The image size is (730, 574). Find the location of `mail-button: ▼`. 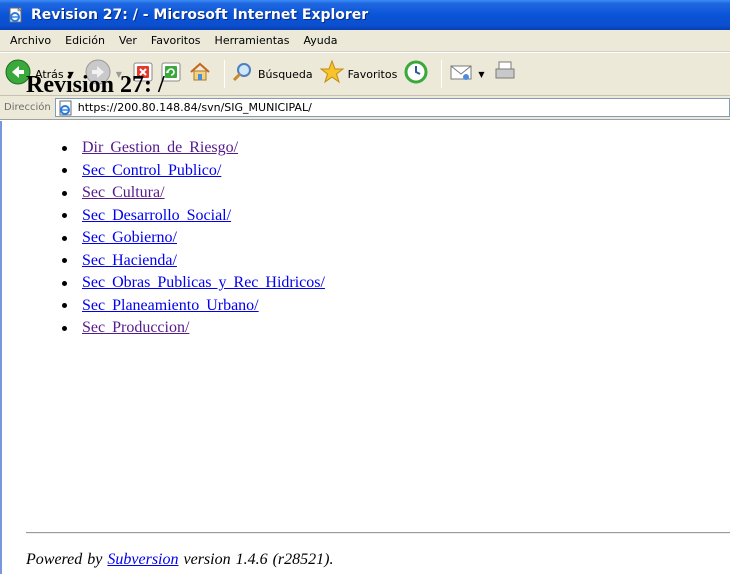

mail-button: ▼ is located at coordinates (468, 74).